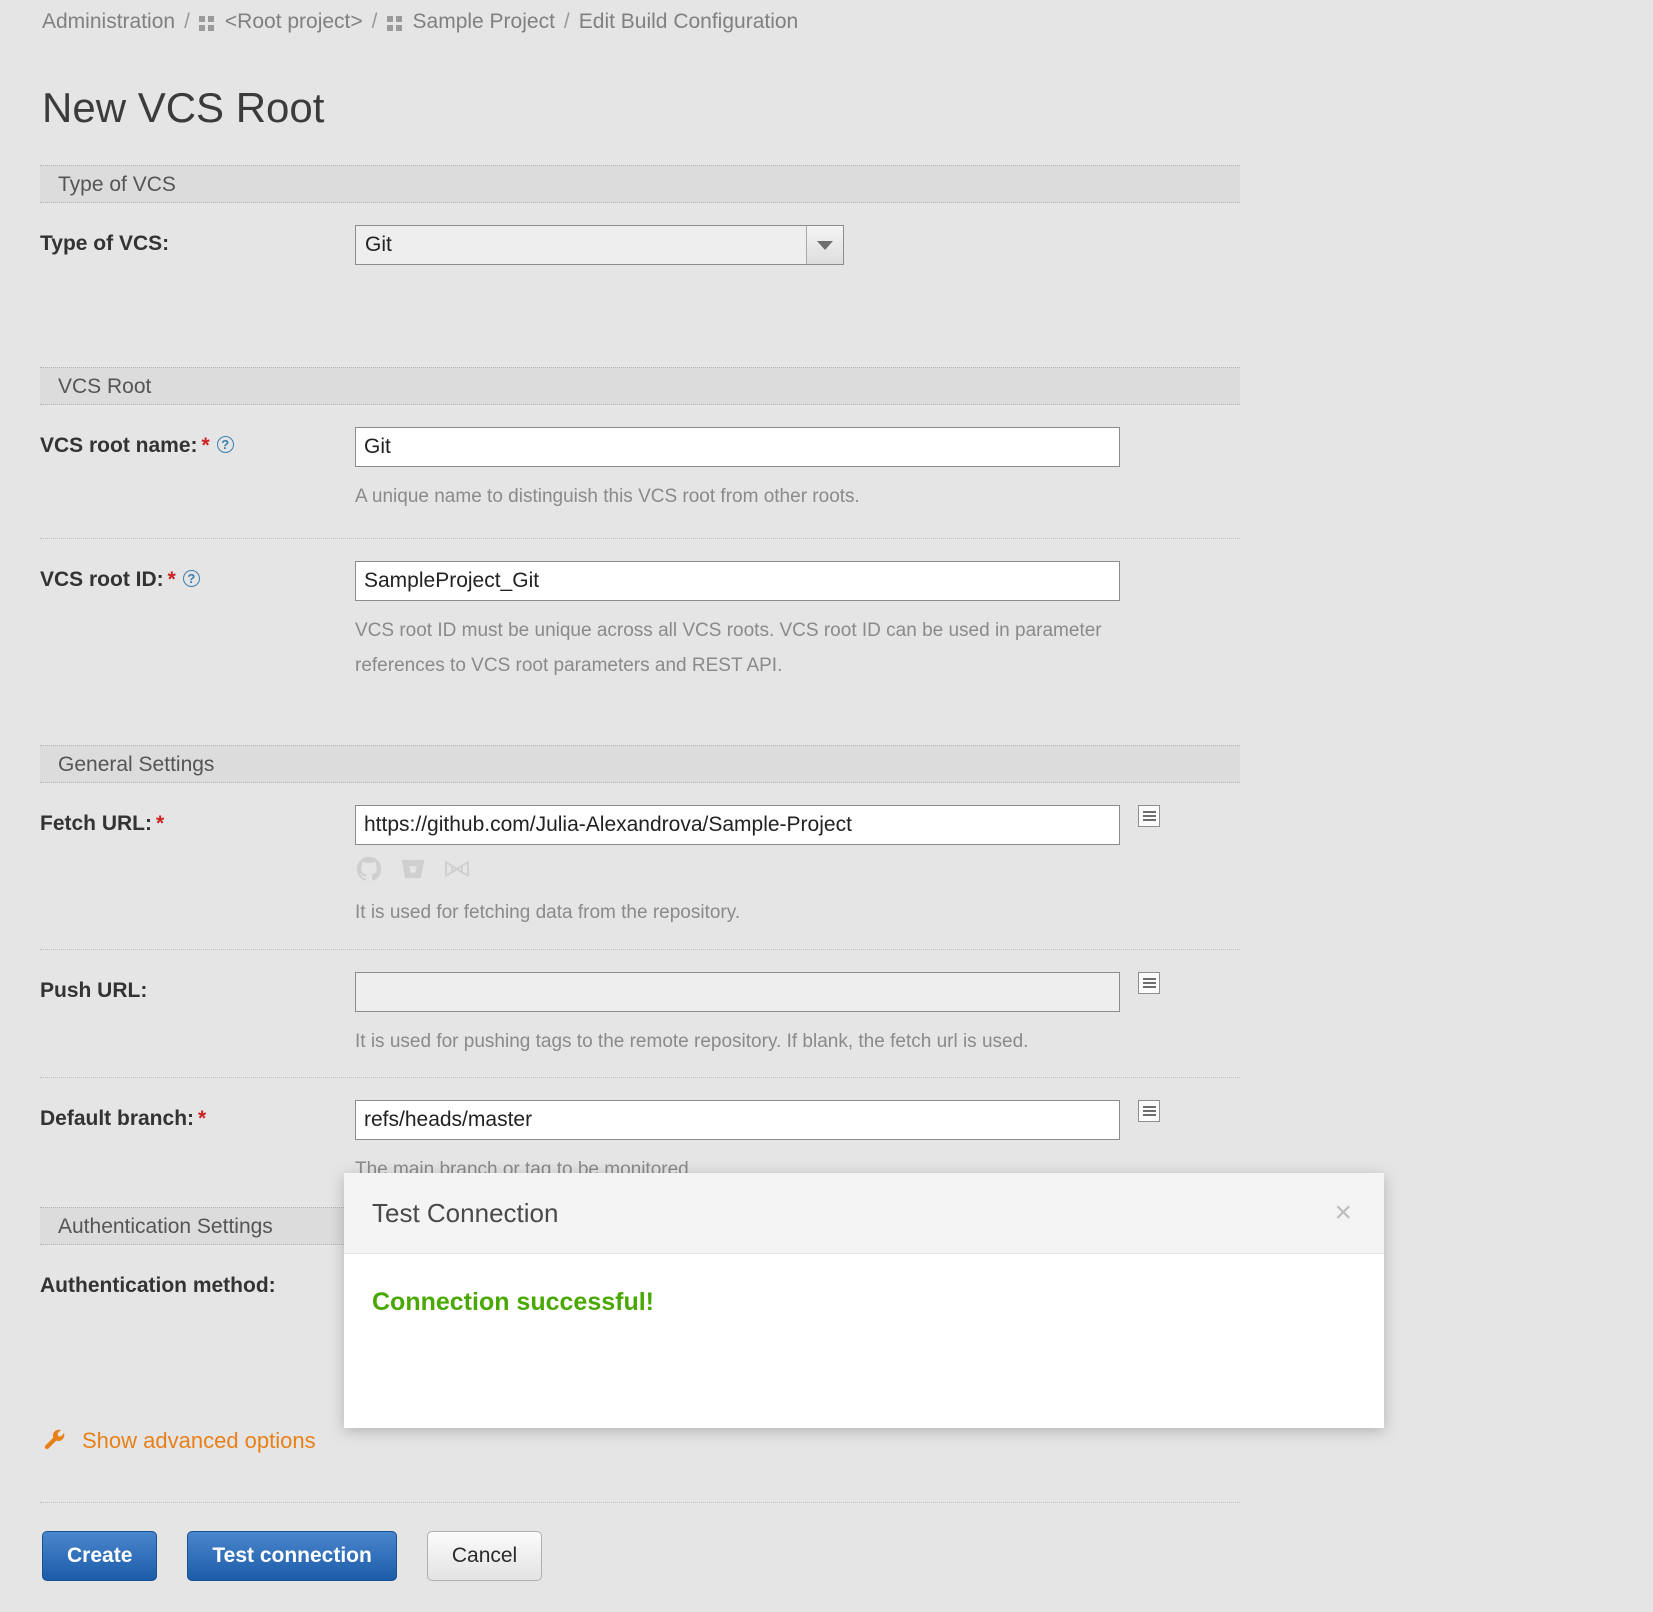 This screenshot has height=1612, width=1653. What do you see at coordinates (413, 869) in the screenshot?
I see `bitbucket-icon` at bounding box center [413, 869].